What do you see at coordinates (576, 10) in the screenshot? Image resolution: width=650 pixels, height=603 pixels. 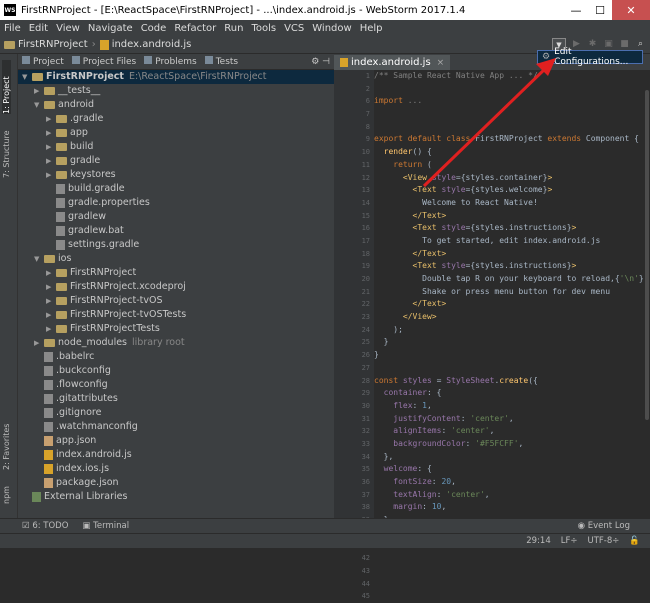 I see `minimize-button: —` at bounding box center [576, 10].